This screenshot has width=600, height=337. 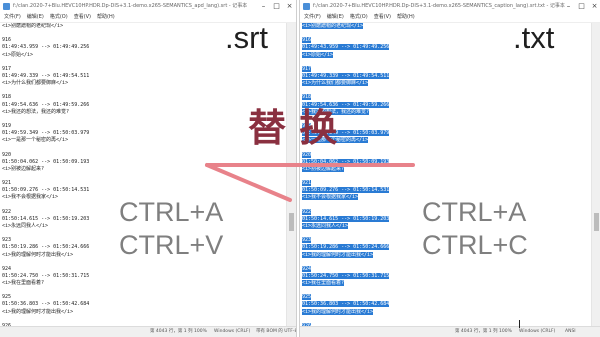 I want to click on replace-overlay-text: 替 换, so click(x=293, y=128).